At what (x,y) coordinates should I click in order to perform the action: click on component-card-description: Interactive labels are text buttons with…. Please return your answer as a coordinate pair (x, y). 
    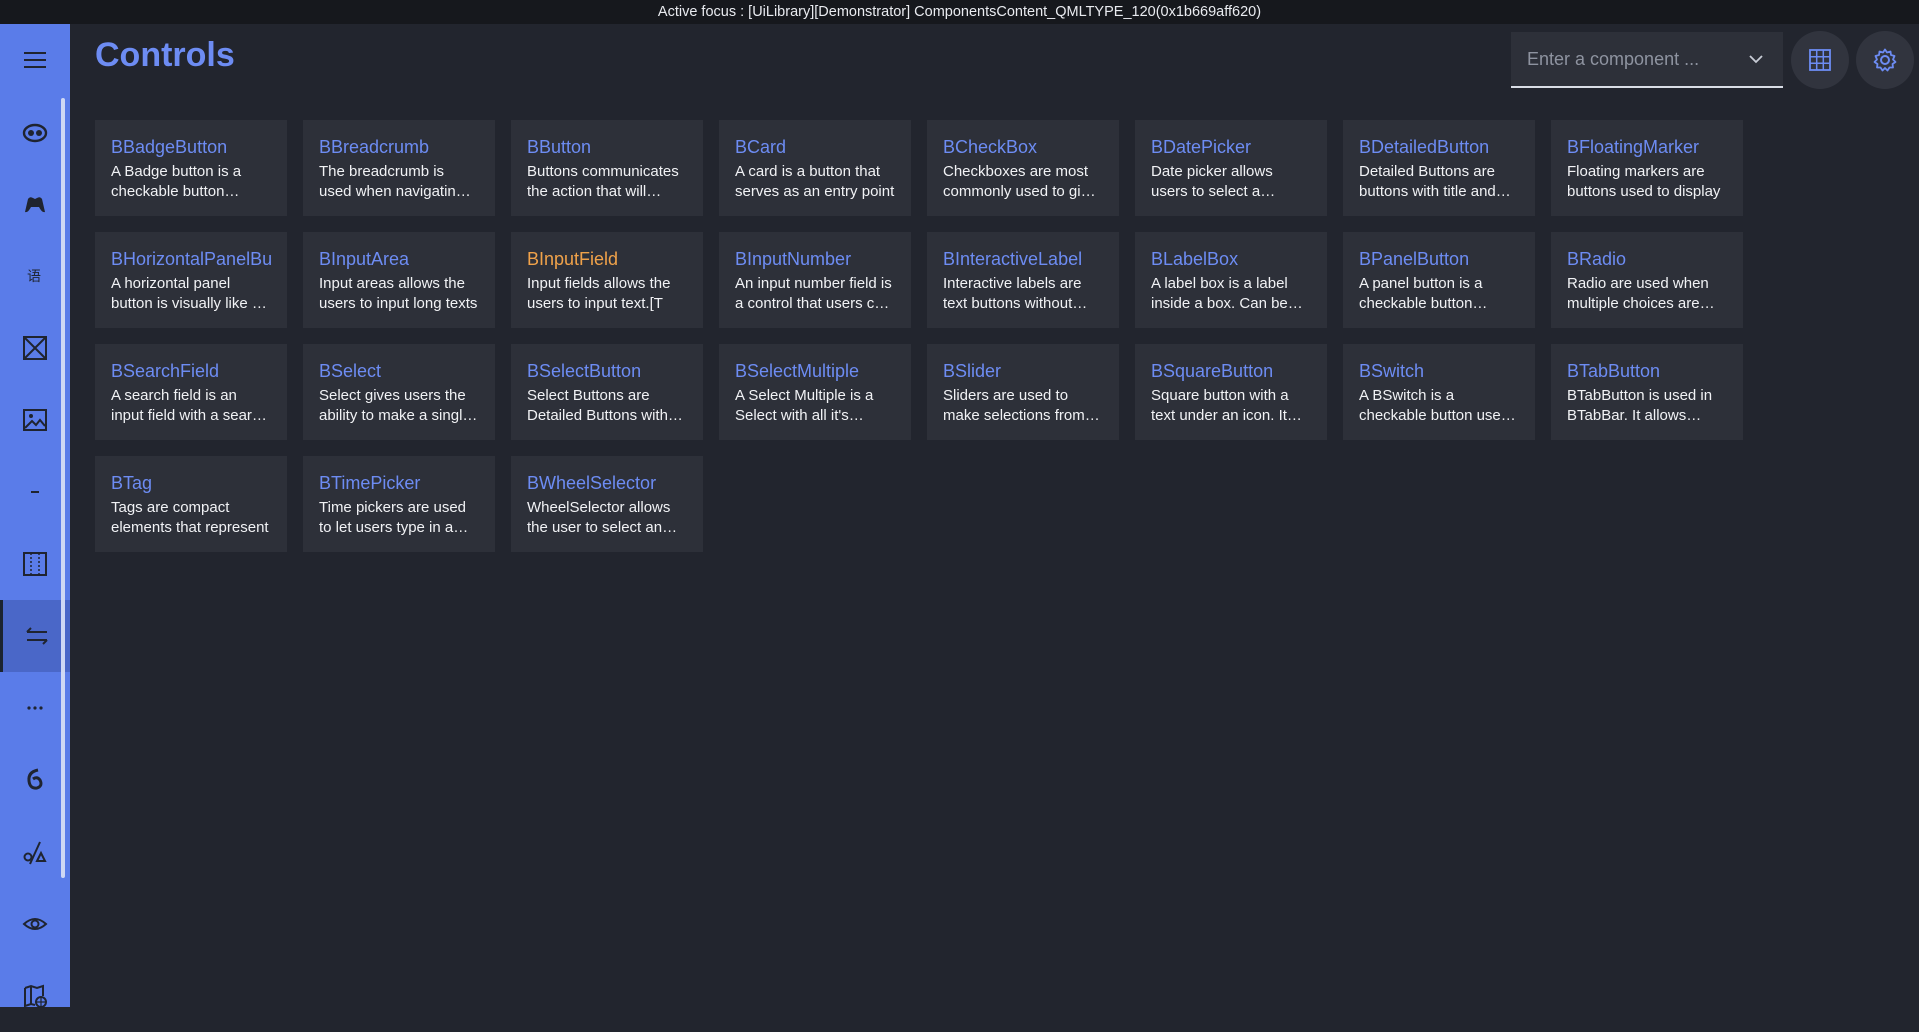
    Looking at the image, I should click on (1012, 293).